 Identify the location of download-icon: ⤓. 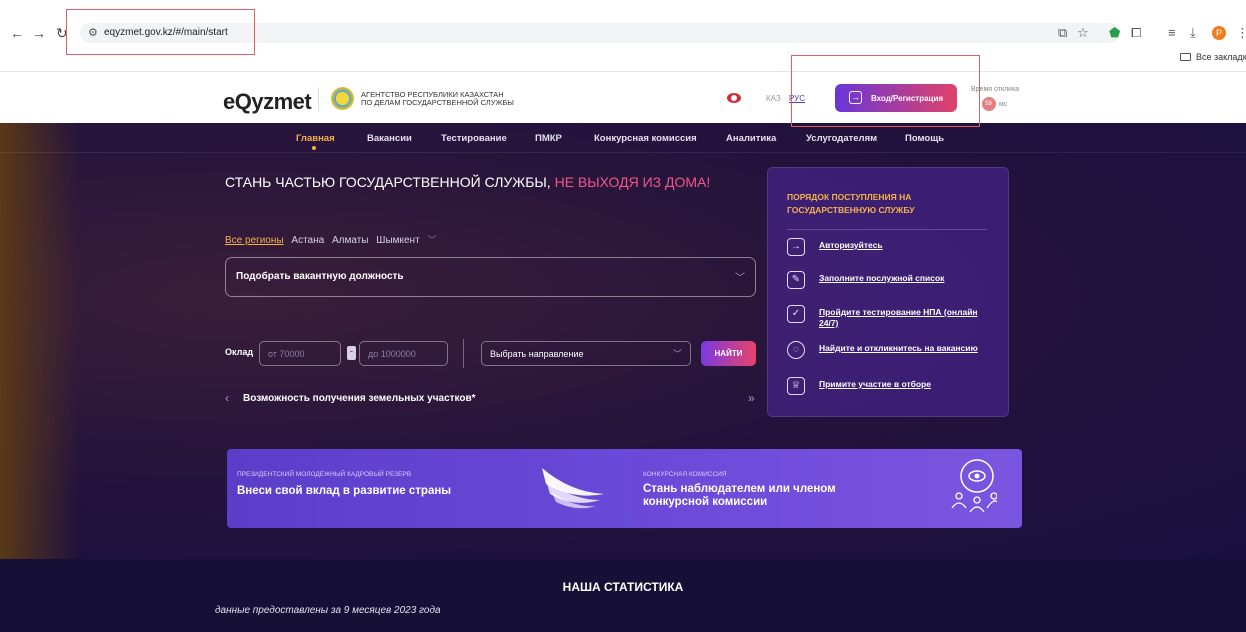
(1193, 33).